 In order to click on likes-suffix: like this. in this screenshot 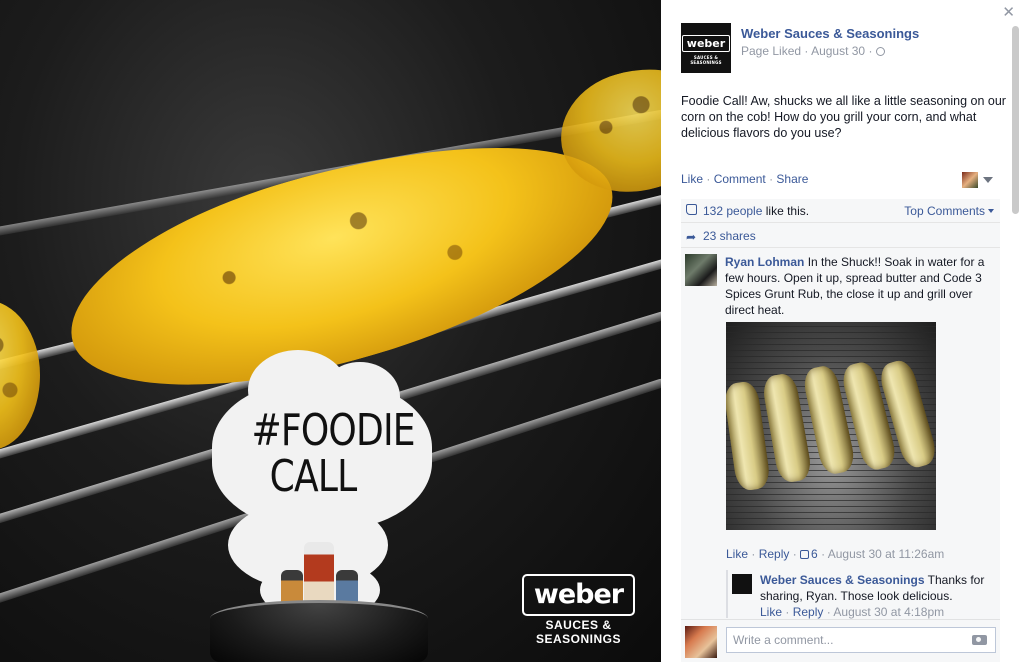, I will do `click(787, 211)`.